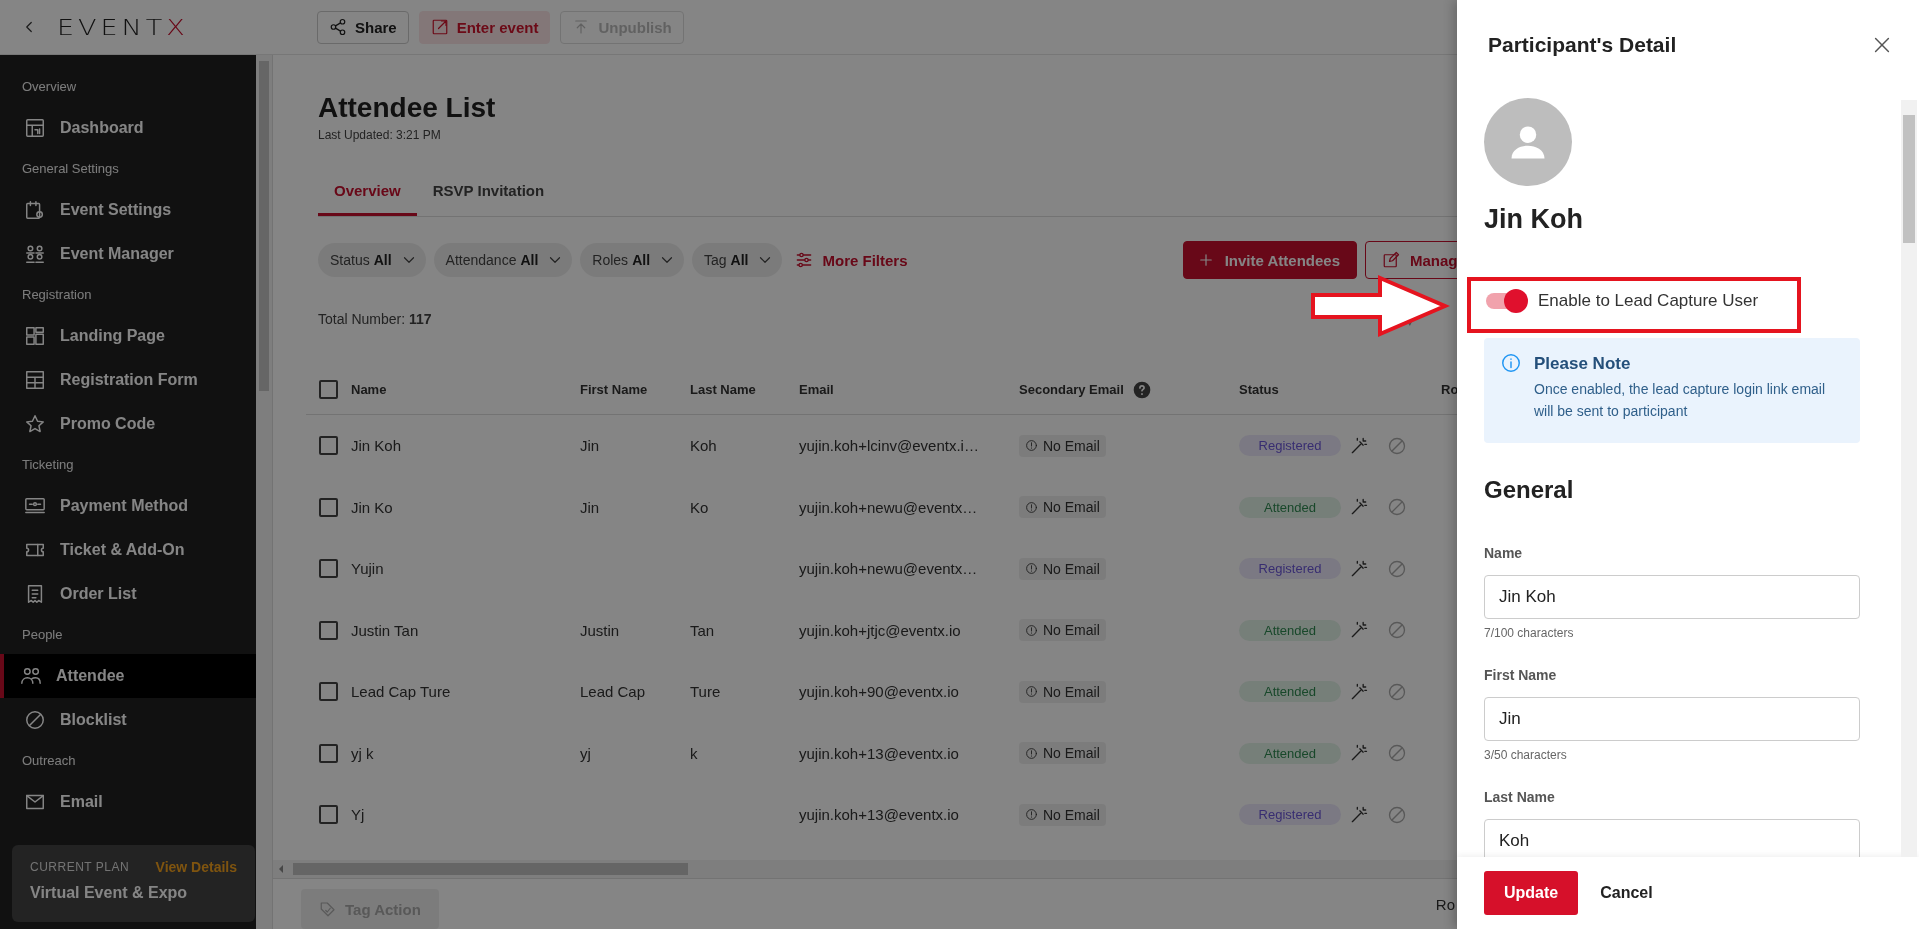  Describe the element at coordinates (699, 507) in the screenshot. I see `table-cell: Ko` at that location.